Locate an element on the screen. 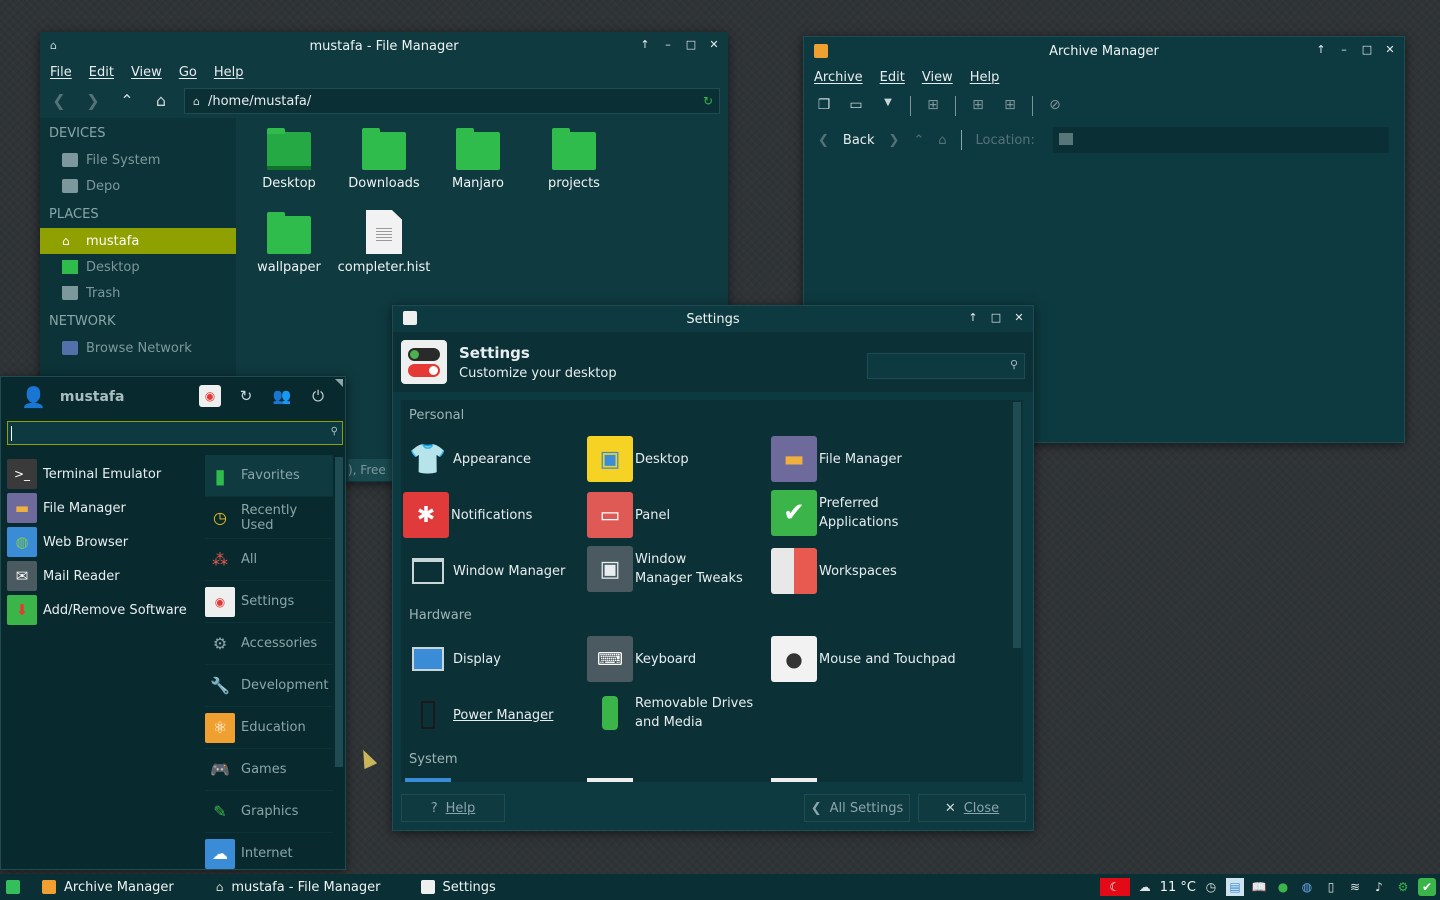  sidebar-item-file-system: File System is located at coordinates (138, 160).